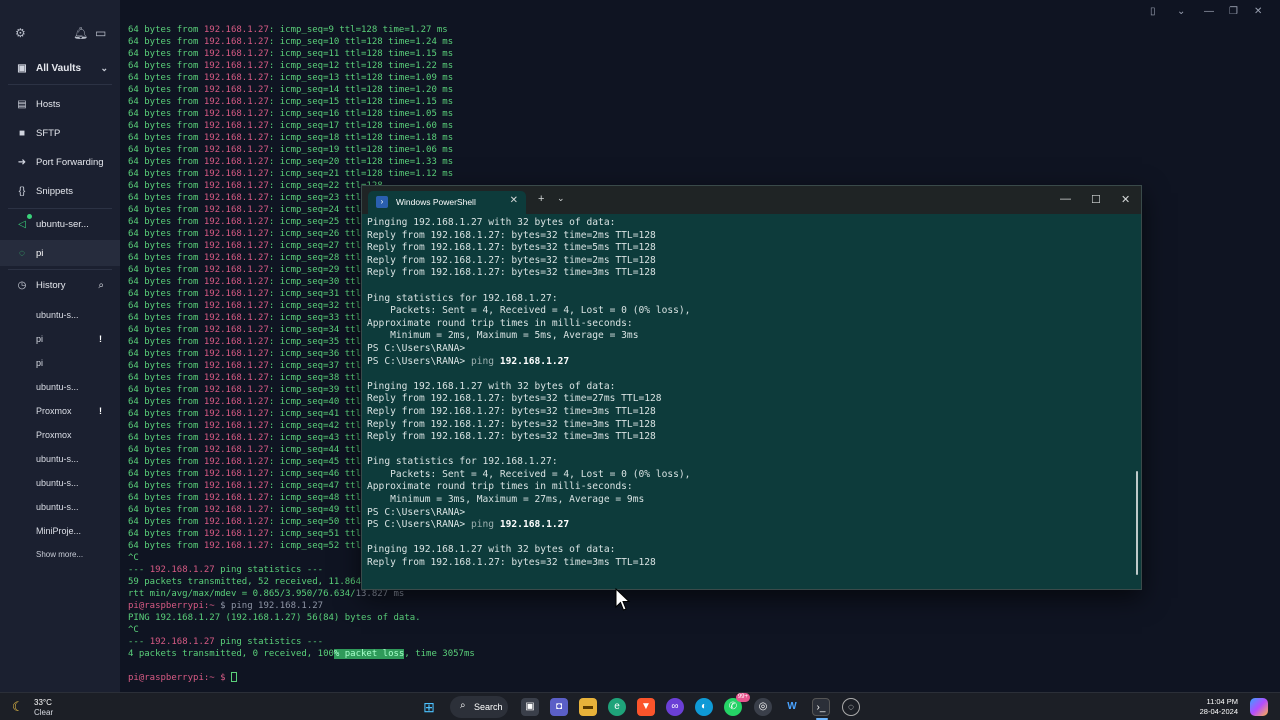 Image resolution: width=1280 pixels, height=720 pixels. Describe the element at coordinates (100, 33) in the screenshot. I see `terminal-icon: ▭` at that location.